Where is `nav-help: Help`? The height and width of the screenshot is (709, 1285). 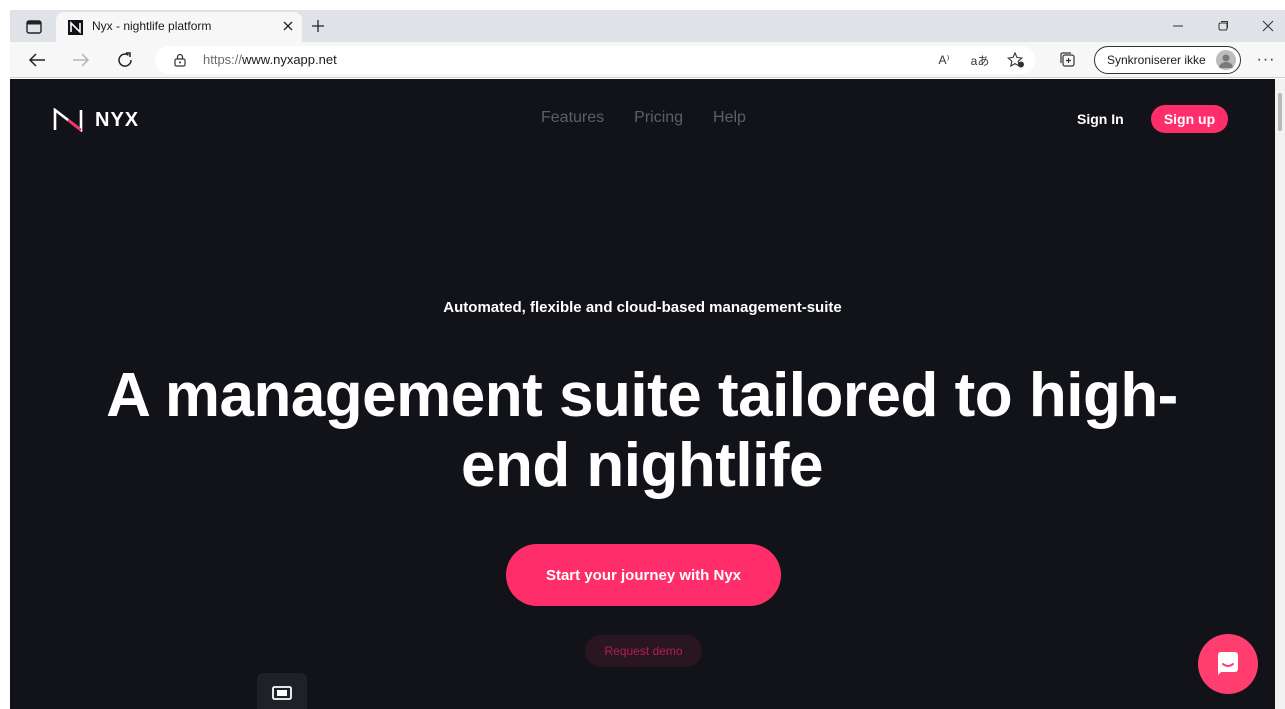
nav-help: Help is located at coordinates (729, 118).